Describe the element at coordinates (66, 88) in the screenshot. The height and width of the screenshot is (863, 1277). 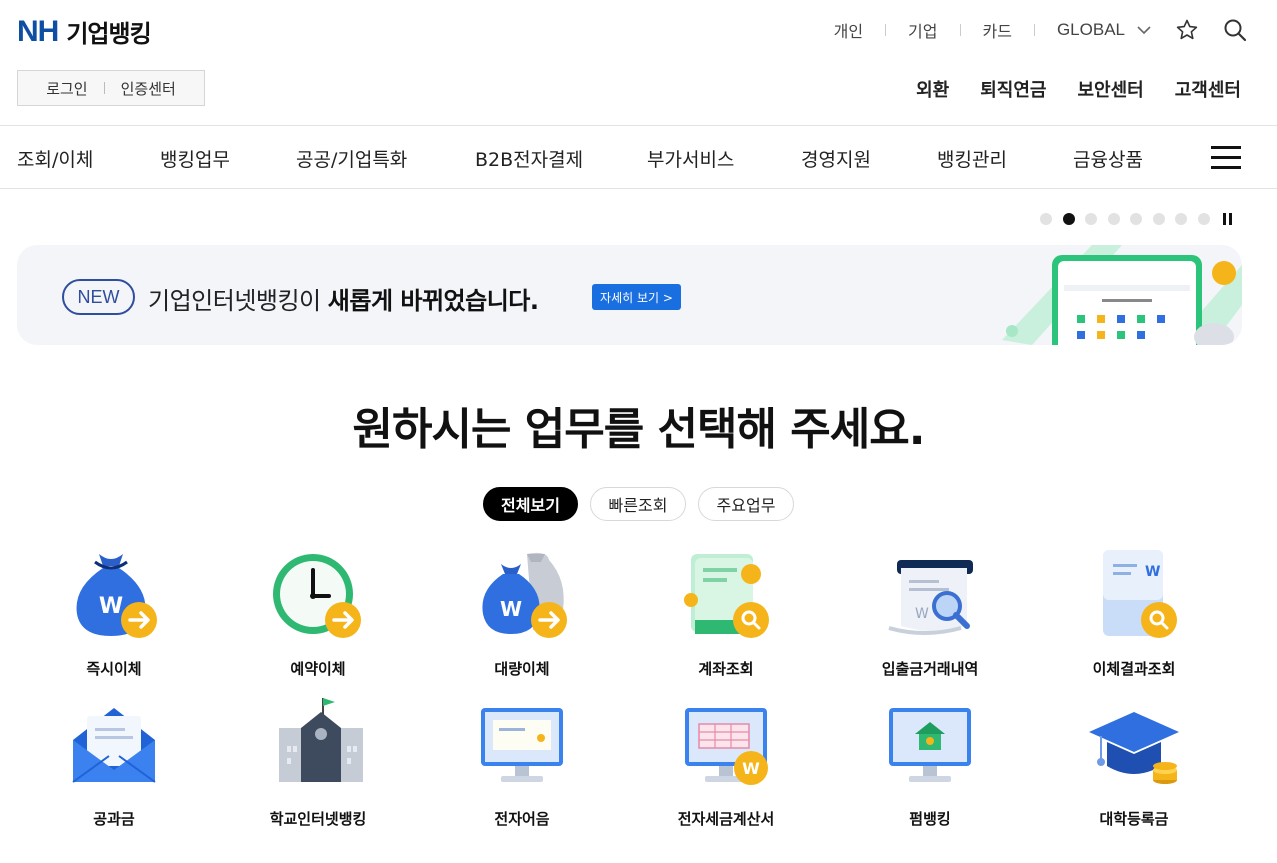
I see `login-link: 로그인` at that location.